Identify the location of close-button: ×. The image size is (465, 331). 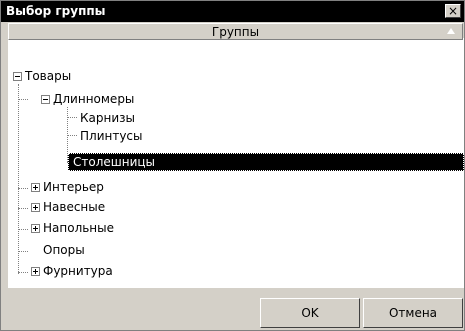
(453, 11).